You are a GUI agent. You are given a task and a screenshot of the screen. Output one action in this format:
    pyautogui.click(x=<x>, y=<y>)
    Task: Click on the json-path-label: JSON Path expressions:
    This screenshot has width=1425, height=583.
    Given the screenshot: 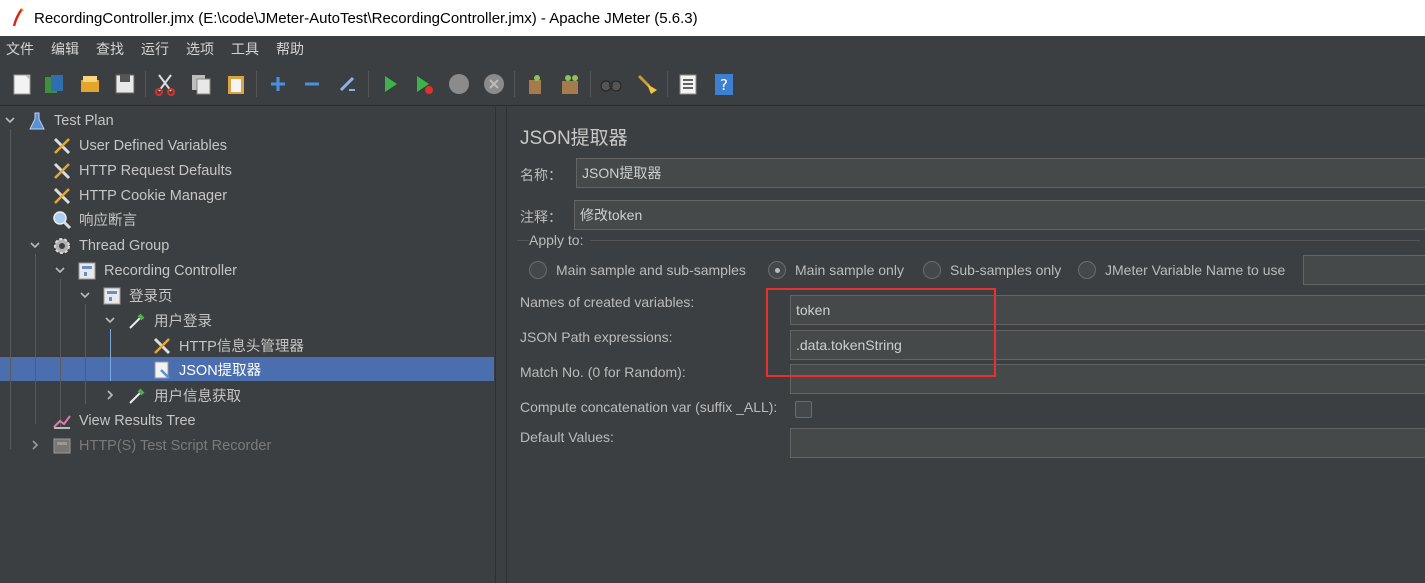 What is the action you would take?
    pyautogui.click(x=596, y=337)
    